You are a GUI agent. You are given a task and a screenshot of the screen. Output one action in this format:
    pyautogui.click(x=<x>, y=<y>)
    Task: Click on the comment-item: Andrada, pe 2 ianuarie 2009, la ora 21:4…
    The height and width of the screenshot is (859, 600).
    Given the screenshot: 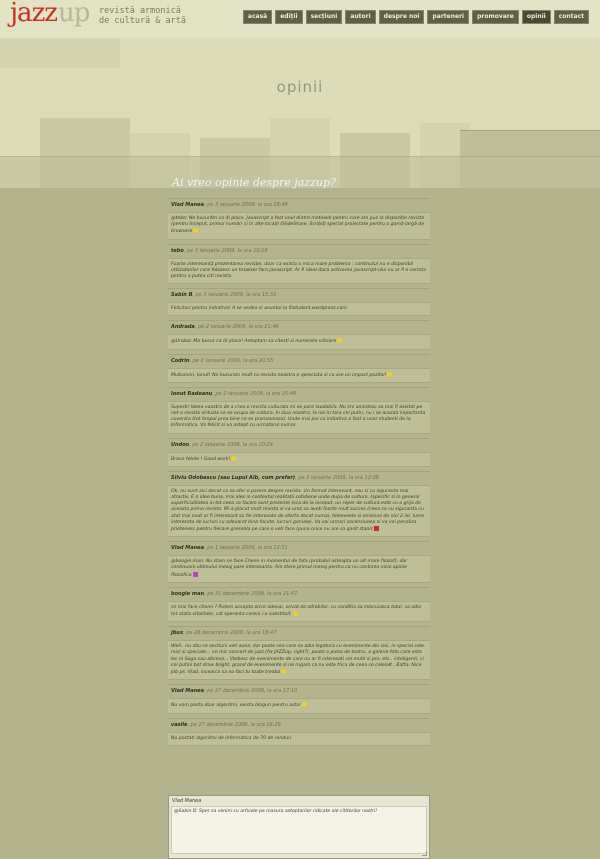 What is the action you would take?
    pyautogui.click(x=299, y=335)
    